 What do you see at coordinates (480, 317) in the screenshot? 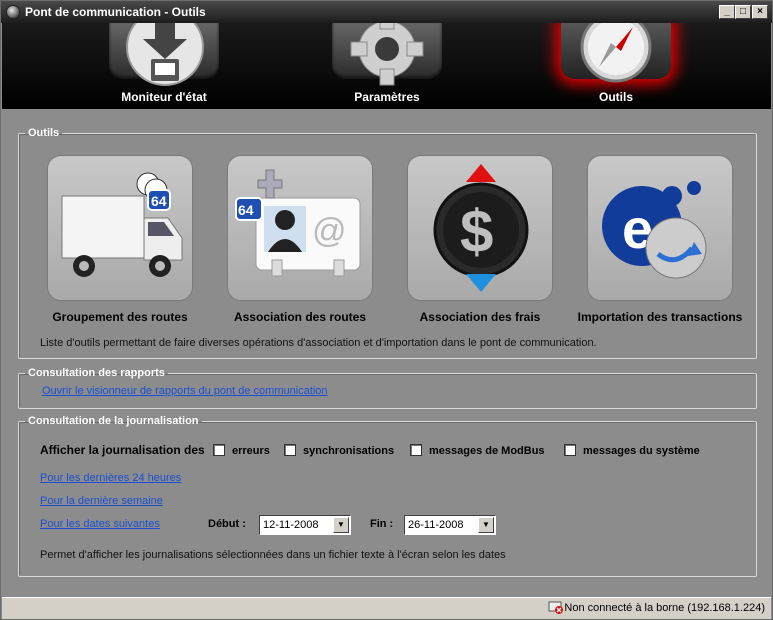
I see `tool-label: Association des frais` at bounding box center [480, 317].